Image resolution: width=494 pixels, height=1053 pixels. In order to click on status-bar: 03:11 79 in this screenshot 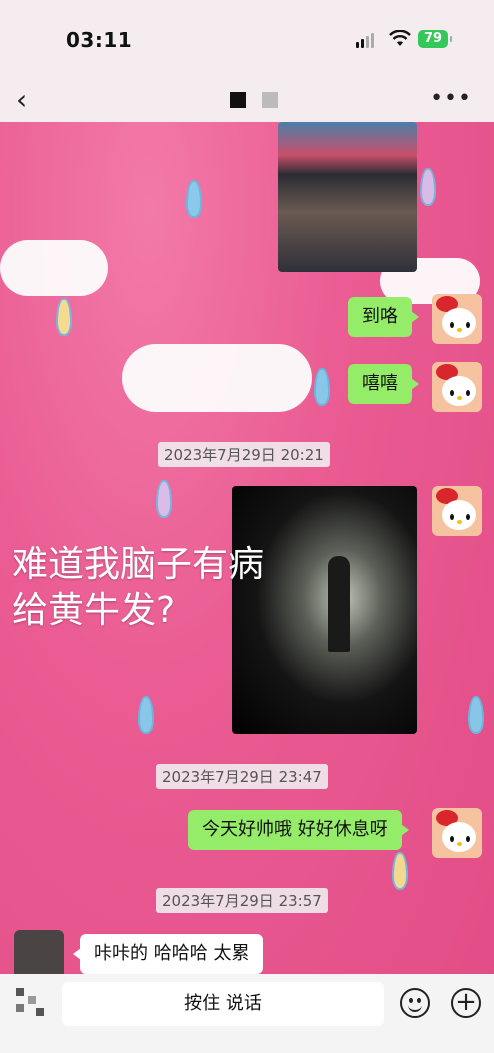, I will do `click(247, 39)`.